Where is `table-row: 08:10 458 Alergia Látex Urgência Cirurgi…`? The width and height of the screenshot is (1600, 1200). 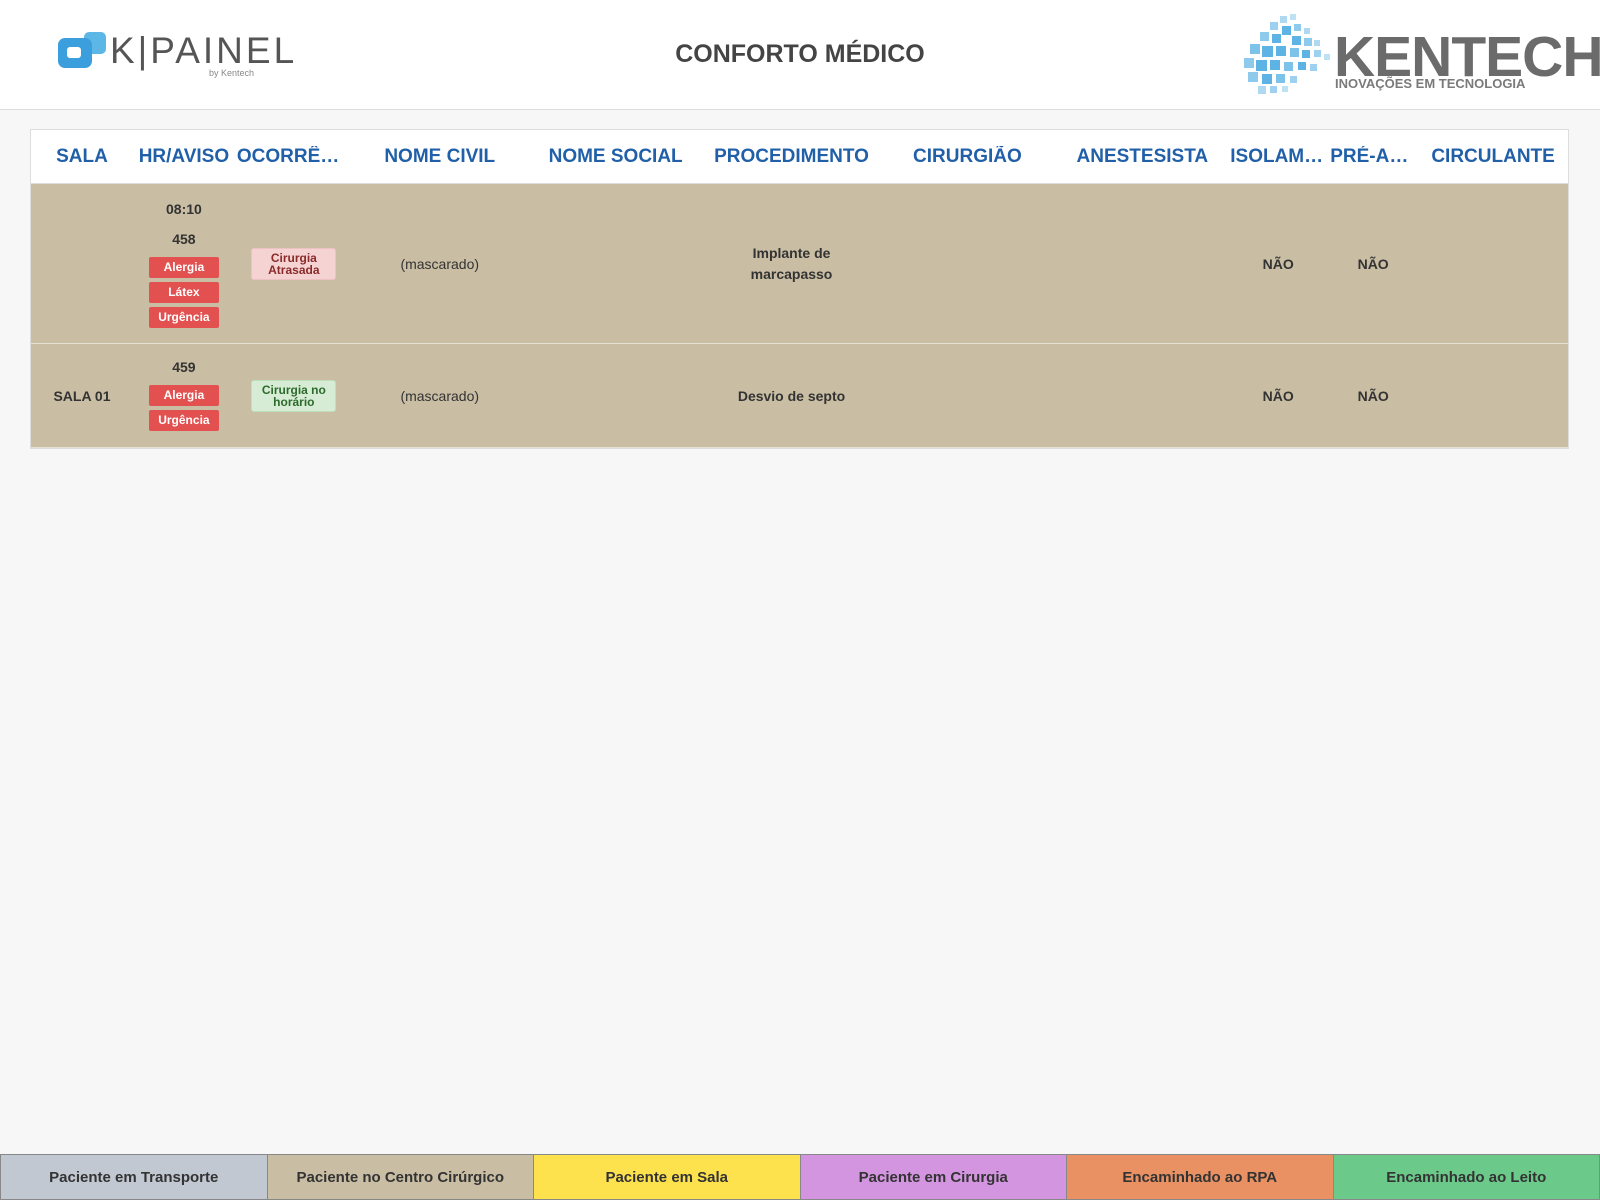 table-row: 08:10 458 Alergia Látex Urgência Cirurgi… is located at coordinates (799, 264).